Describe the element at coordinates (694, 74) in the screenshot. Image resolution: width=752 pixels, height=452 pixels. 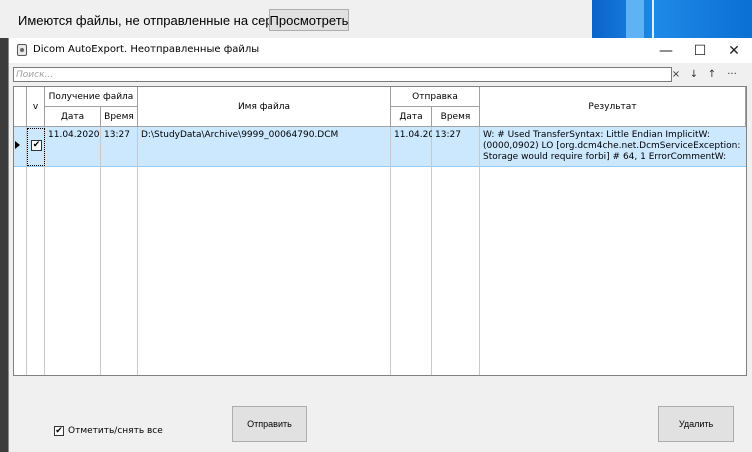
I see `search-next-icon: ↓` at that location.